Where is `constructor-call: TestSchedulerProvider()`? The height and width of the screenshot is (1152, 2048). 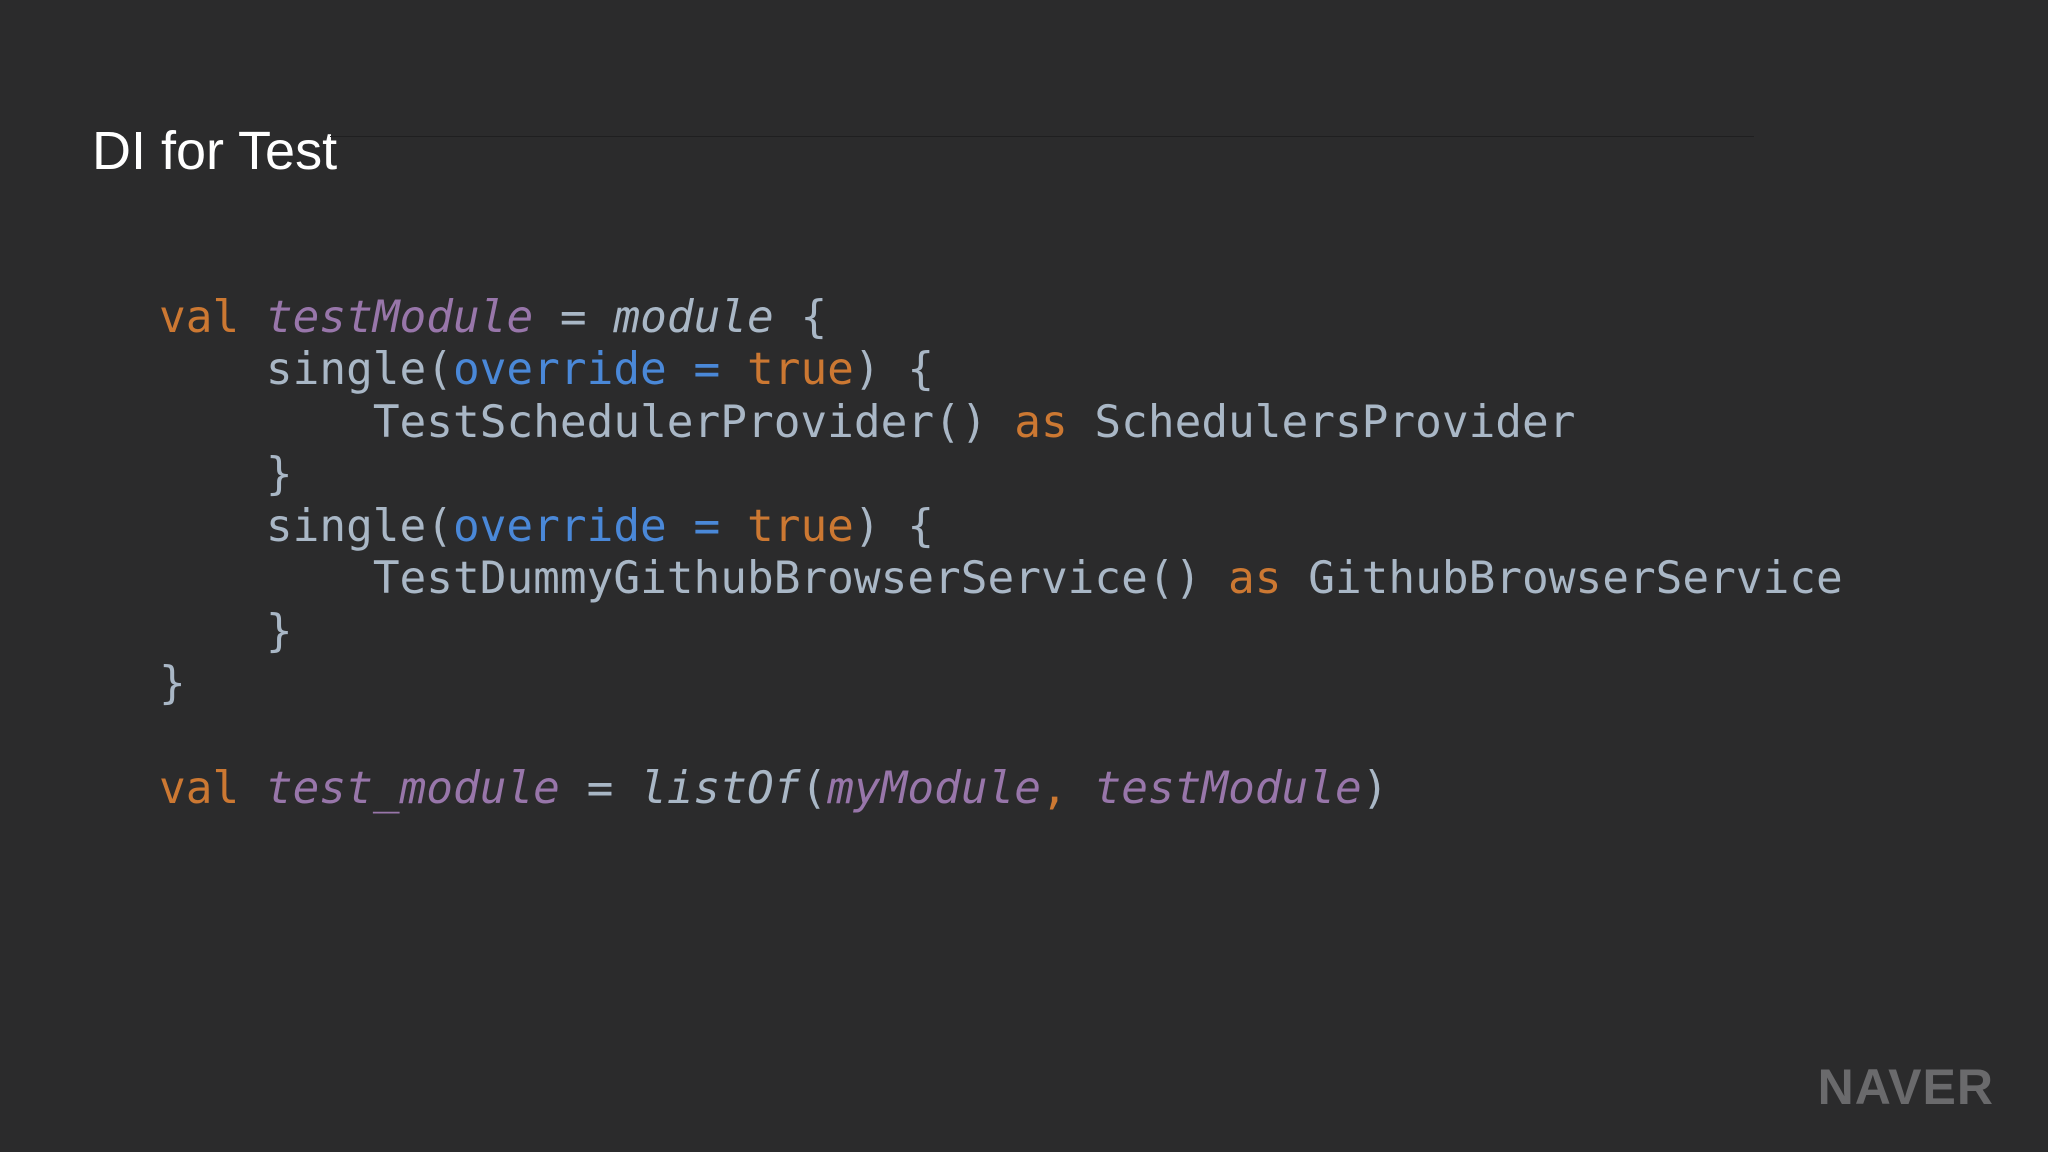 constructor-call: TestSchedulerProvider() is located at coordinates (680, 422).